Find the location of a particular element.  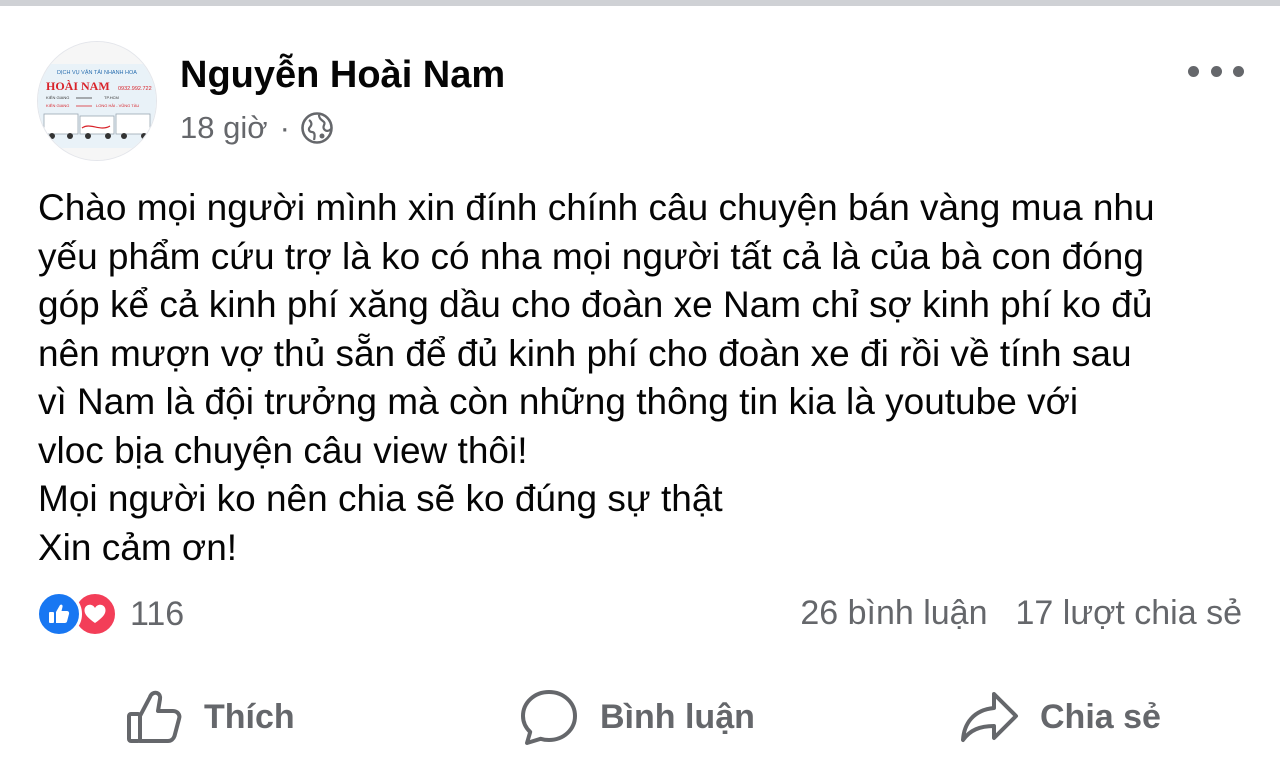

avatar-top-line: DỊCH VỤ VẬN TẢI NHANH HOA is located at coordinates (97, 72).